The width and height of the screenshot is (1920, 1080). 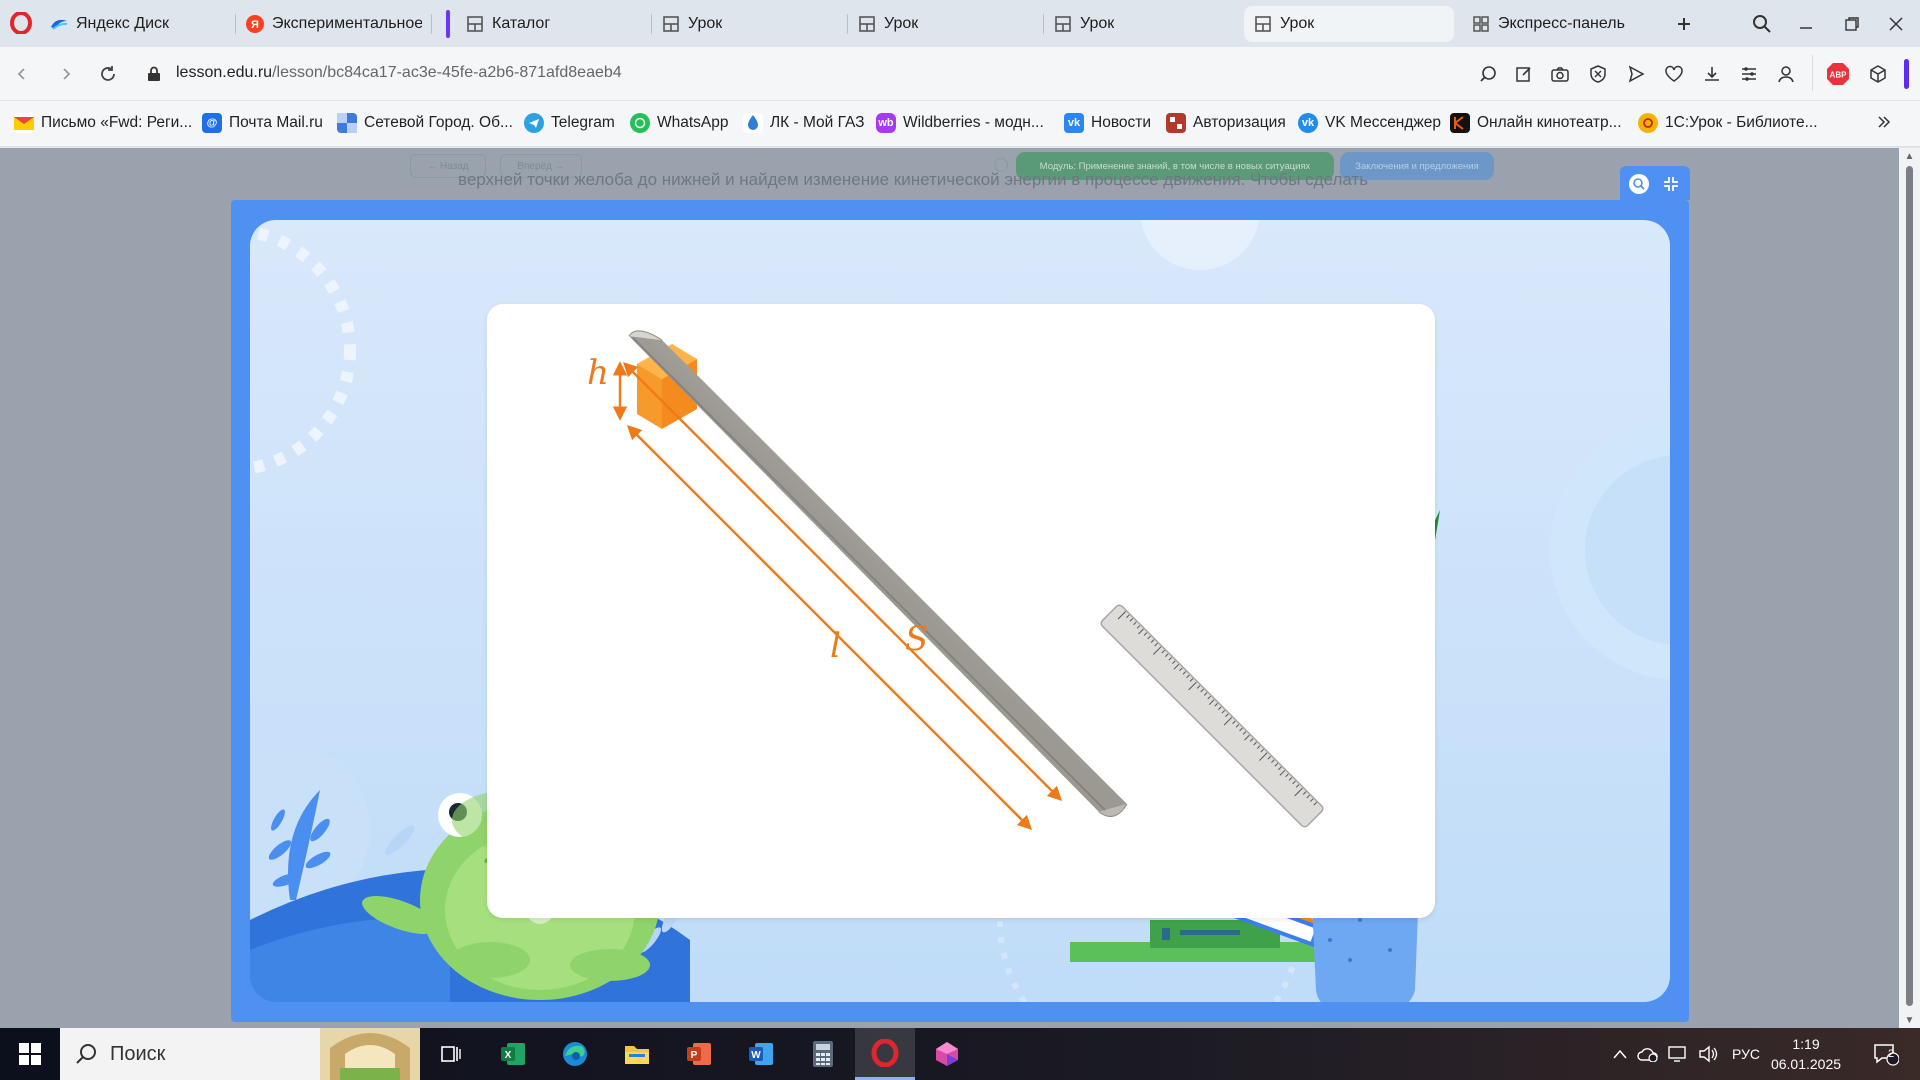 I want to click on start-button, so click(x=30, y=1054).